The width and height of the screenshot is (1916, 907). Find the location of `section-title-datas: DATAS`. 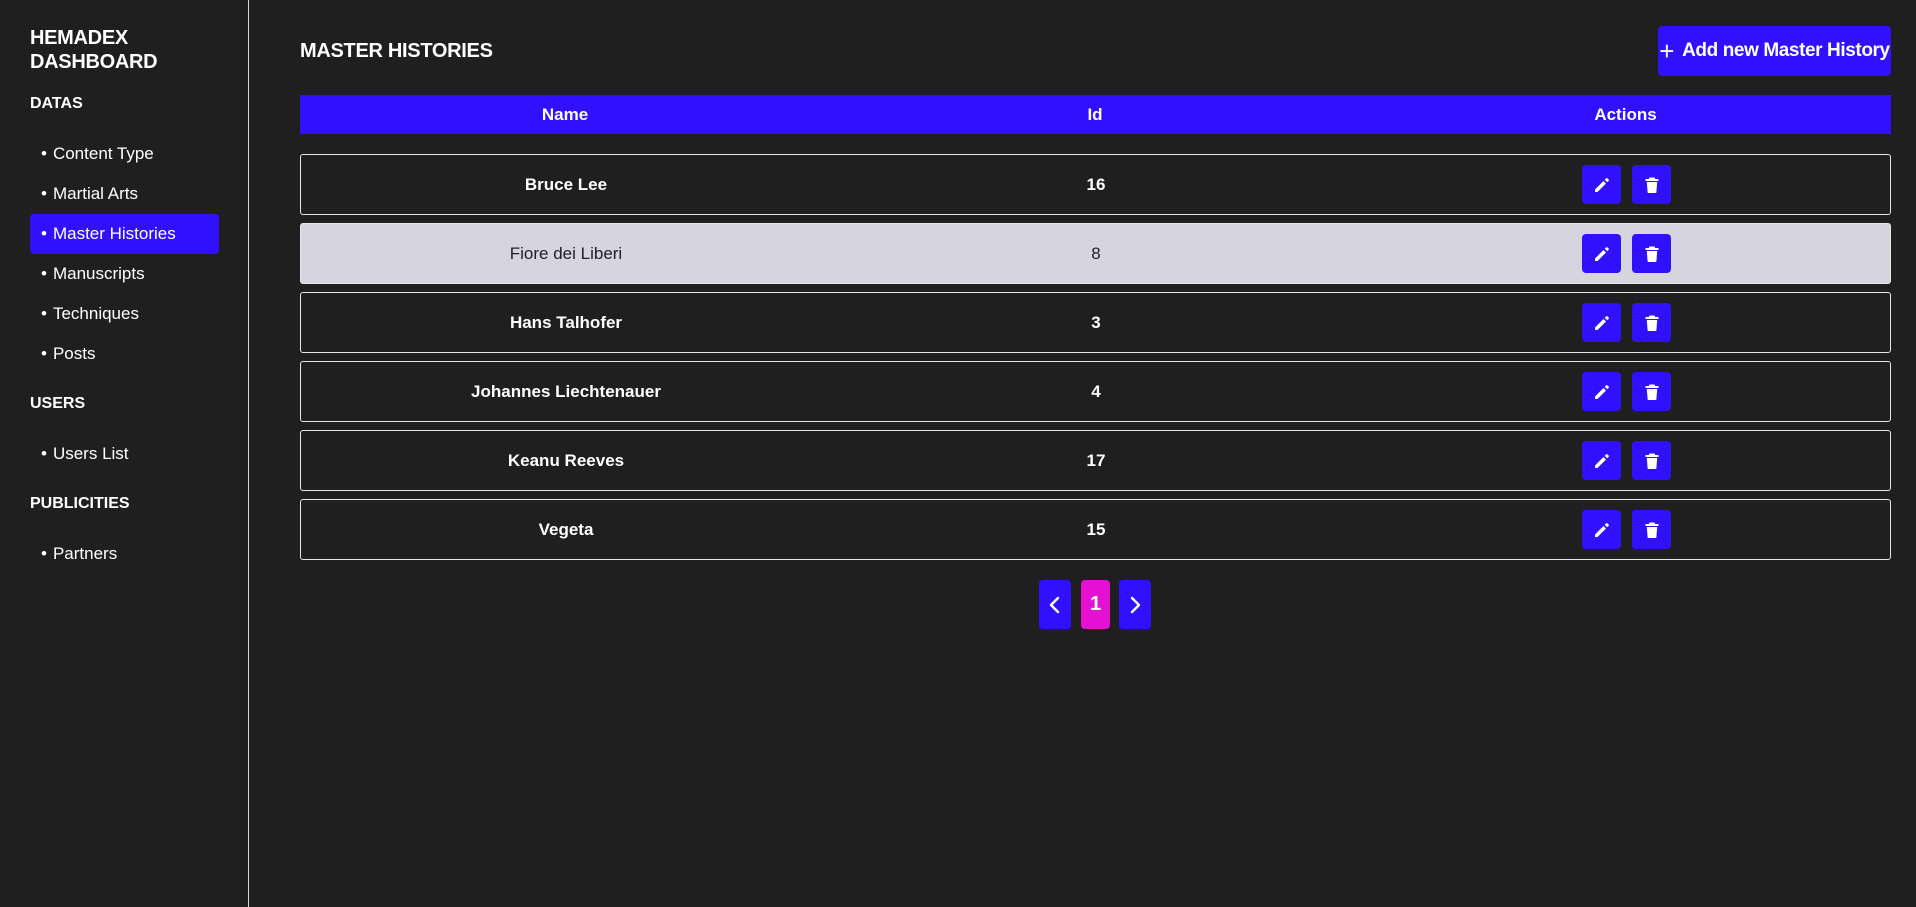

section-title-datas: DATAS is located at coordinates (56, 103).